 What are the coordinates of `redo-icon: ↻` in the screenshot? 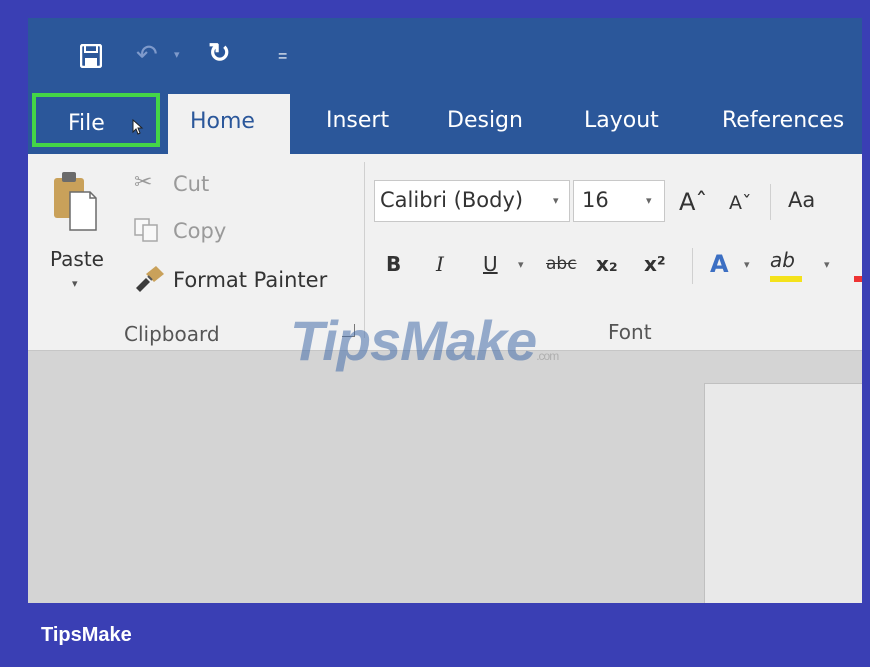 It's located at (219, 53).